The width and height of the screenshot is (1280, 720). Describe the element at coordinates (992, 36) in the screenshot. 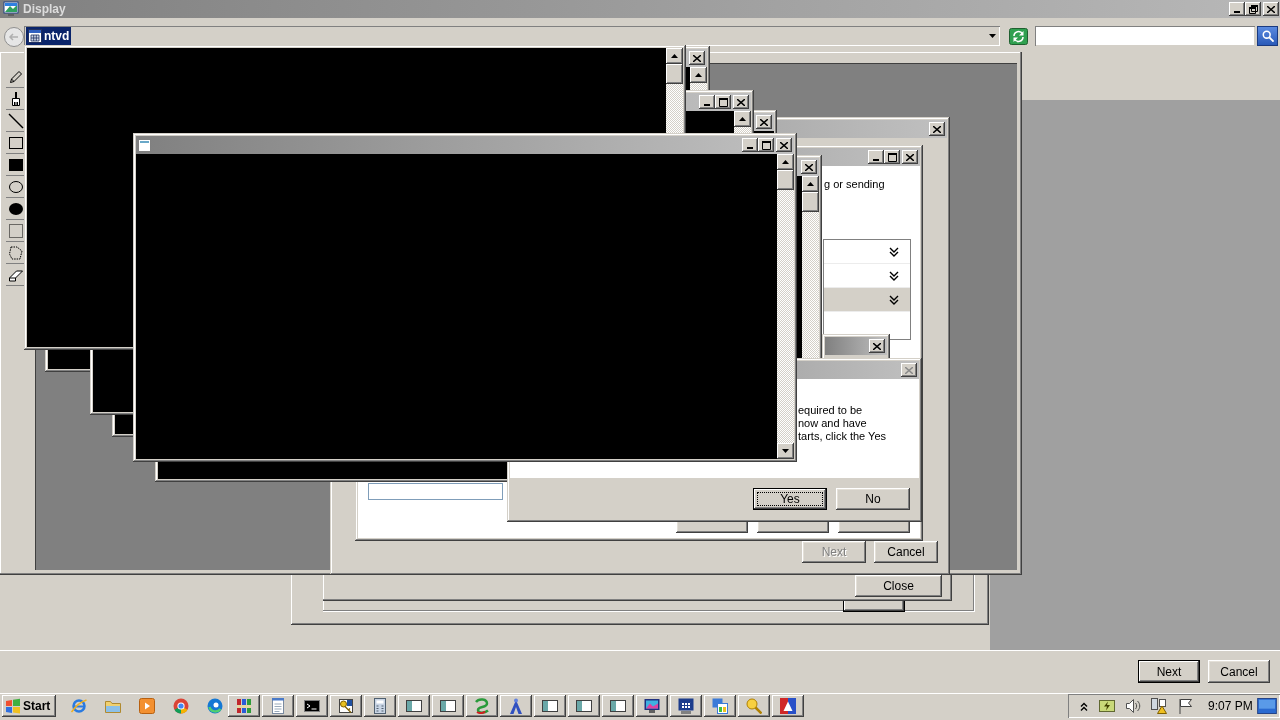

I see `caret-icon` at that location.